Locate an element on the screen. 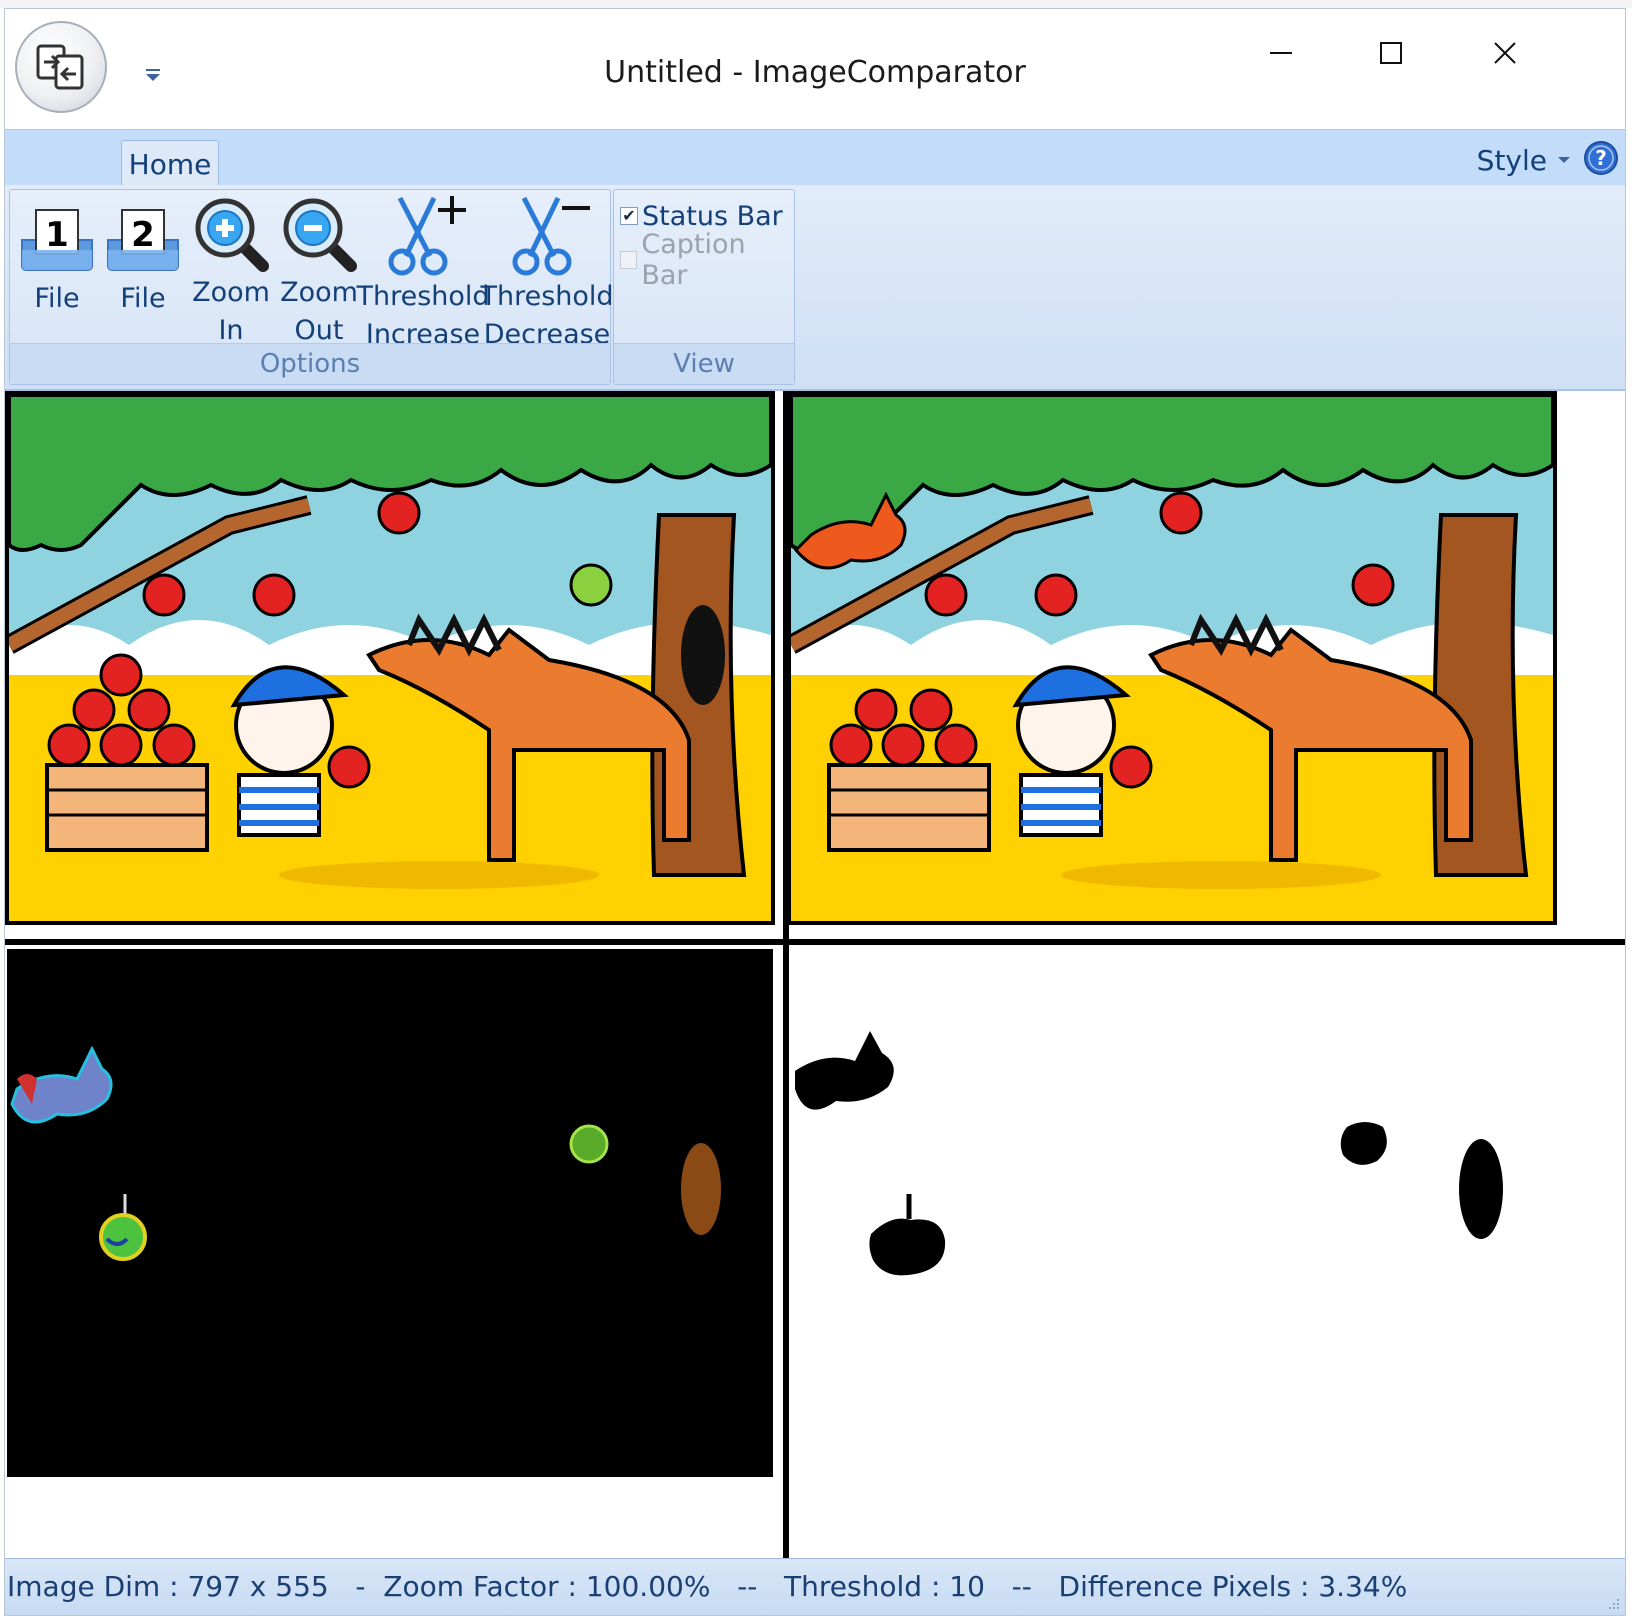  close-icon is located at coordinates (1505, 53).